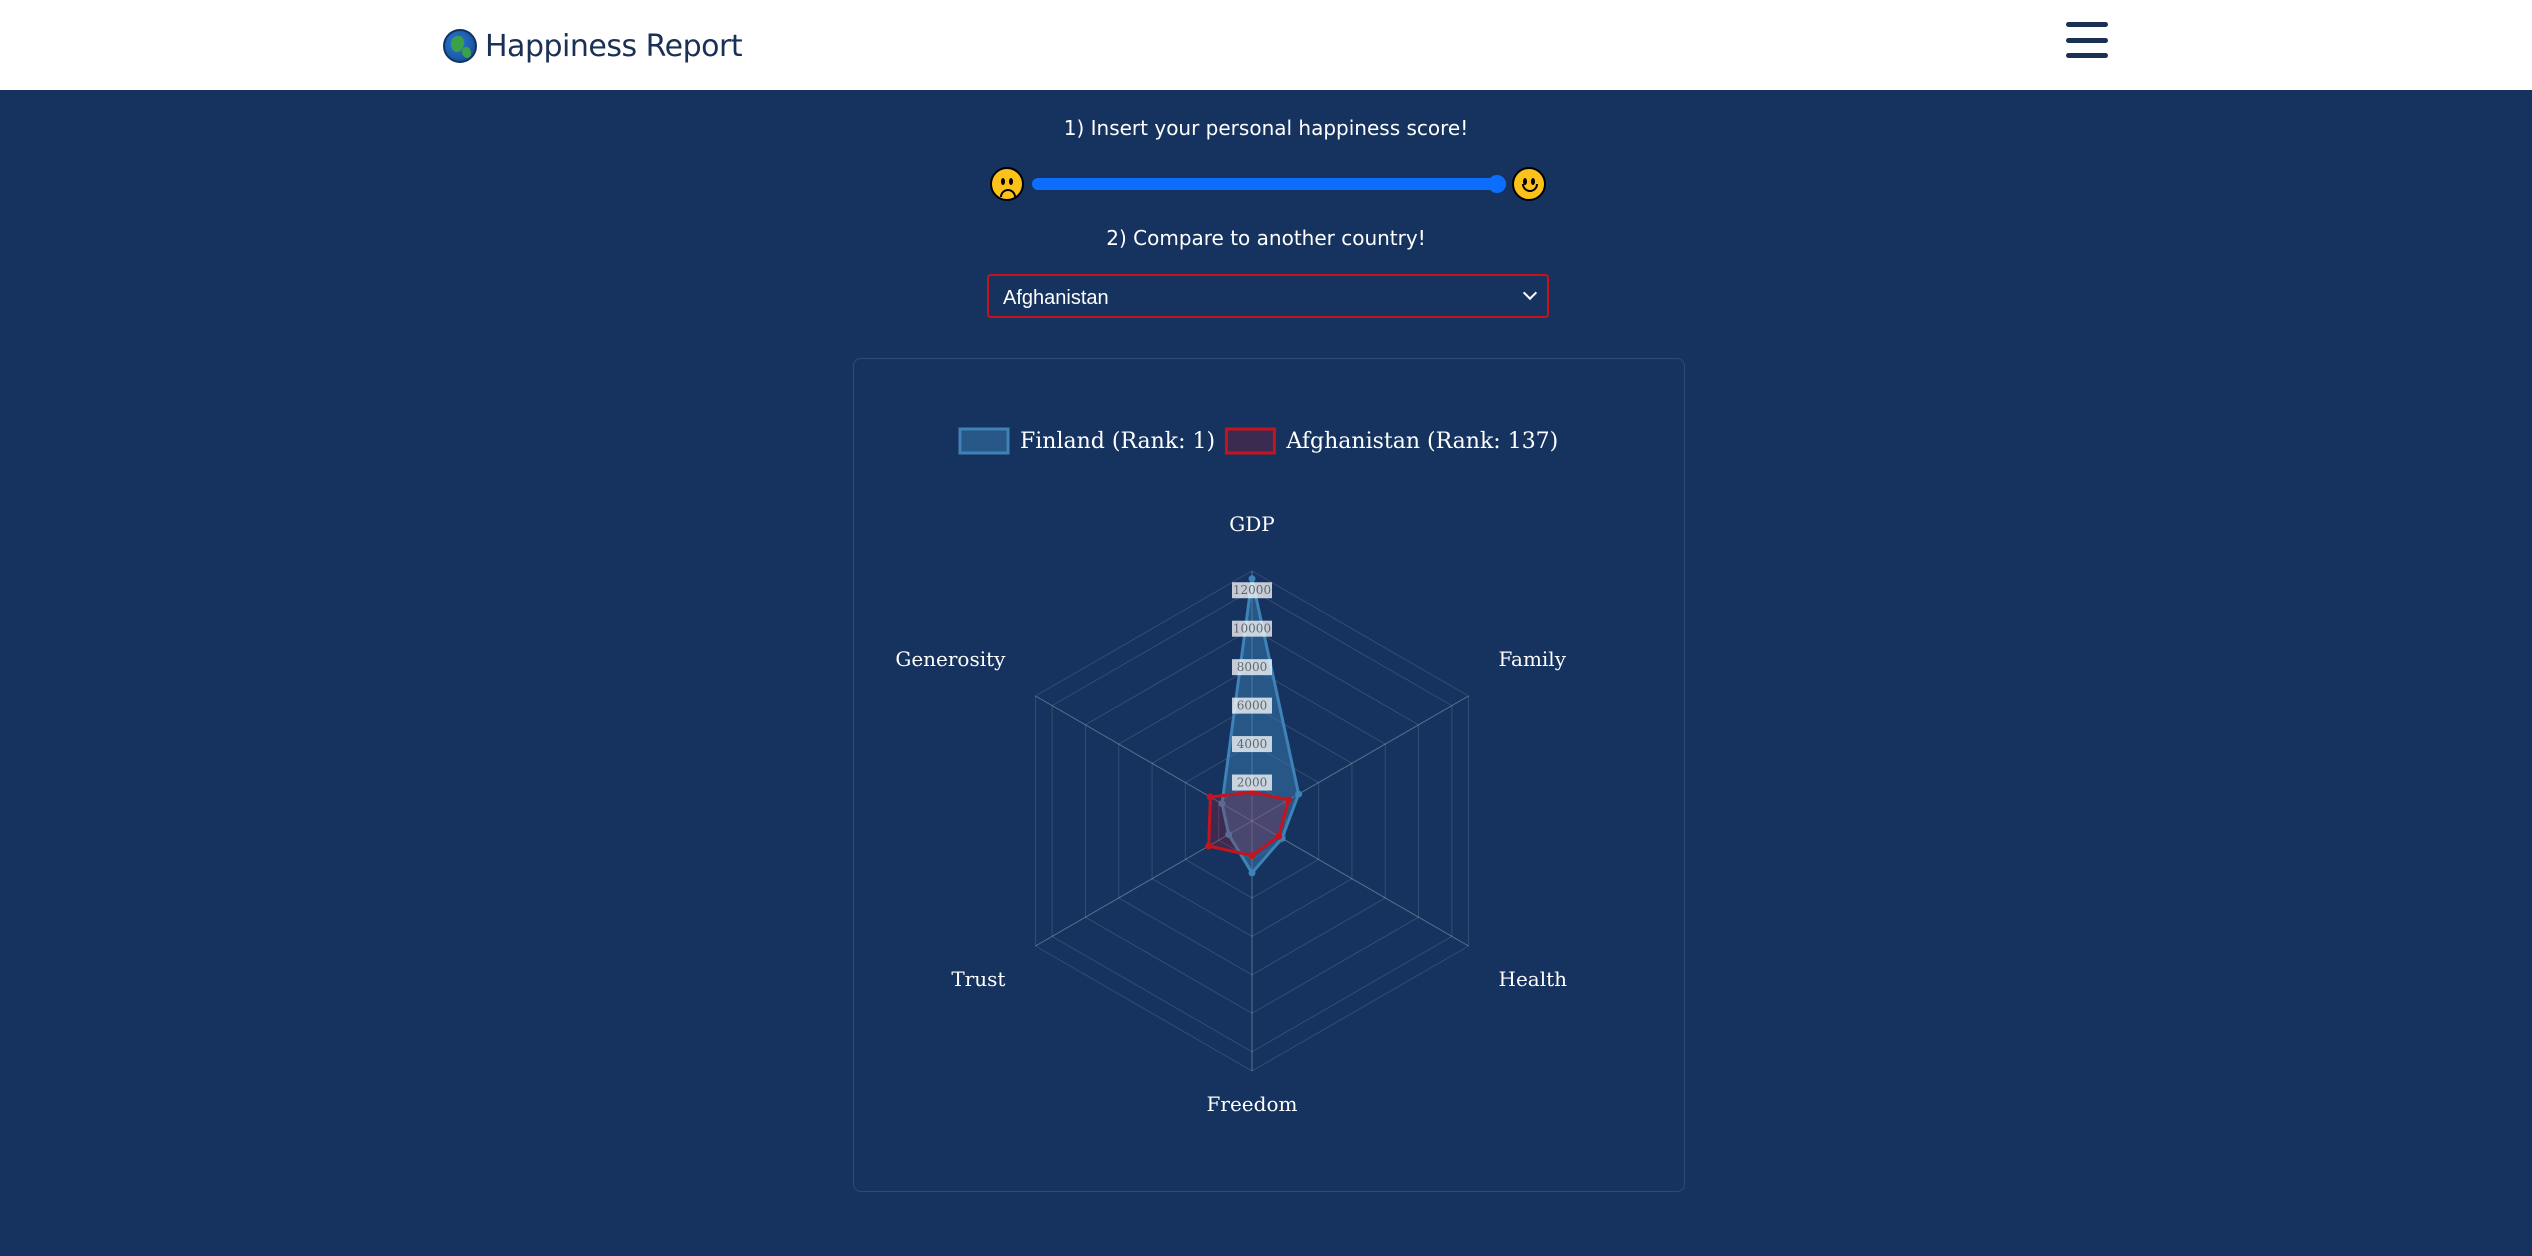  Describe the element at coordinates (460, 46) in the screenshot. I see `globe-icon` at that location.